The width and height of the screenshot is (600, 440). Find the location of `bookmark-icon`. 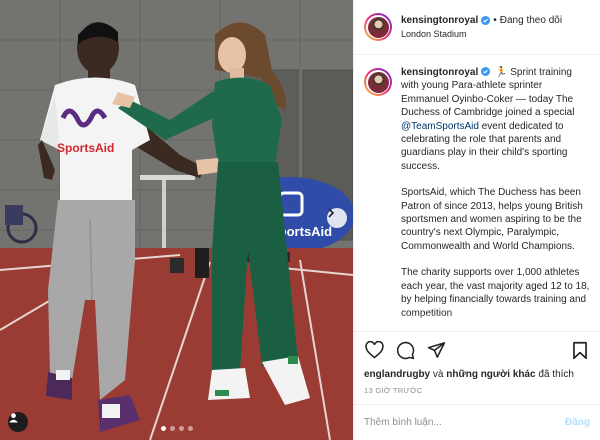

bookmark-icon is located at coordinates (580, 350).